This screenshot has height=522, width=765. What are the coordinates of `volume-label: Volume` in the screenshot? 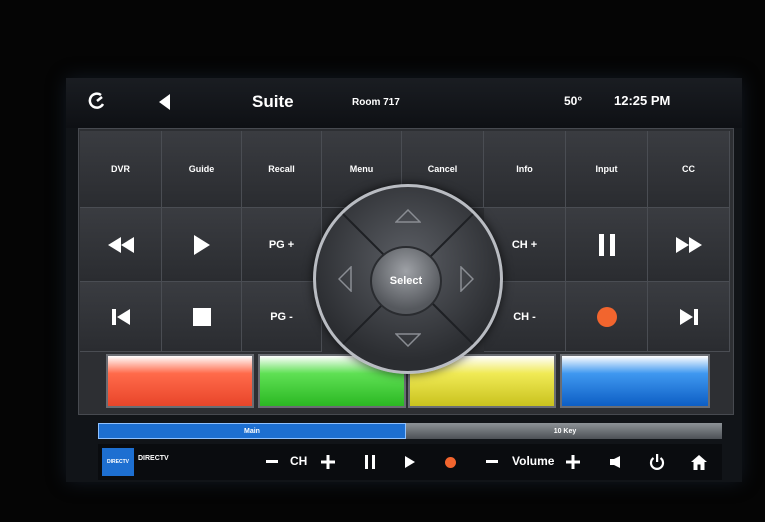 It's located at (533, 461).